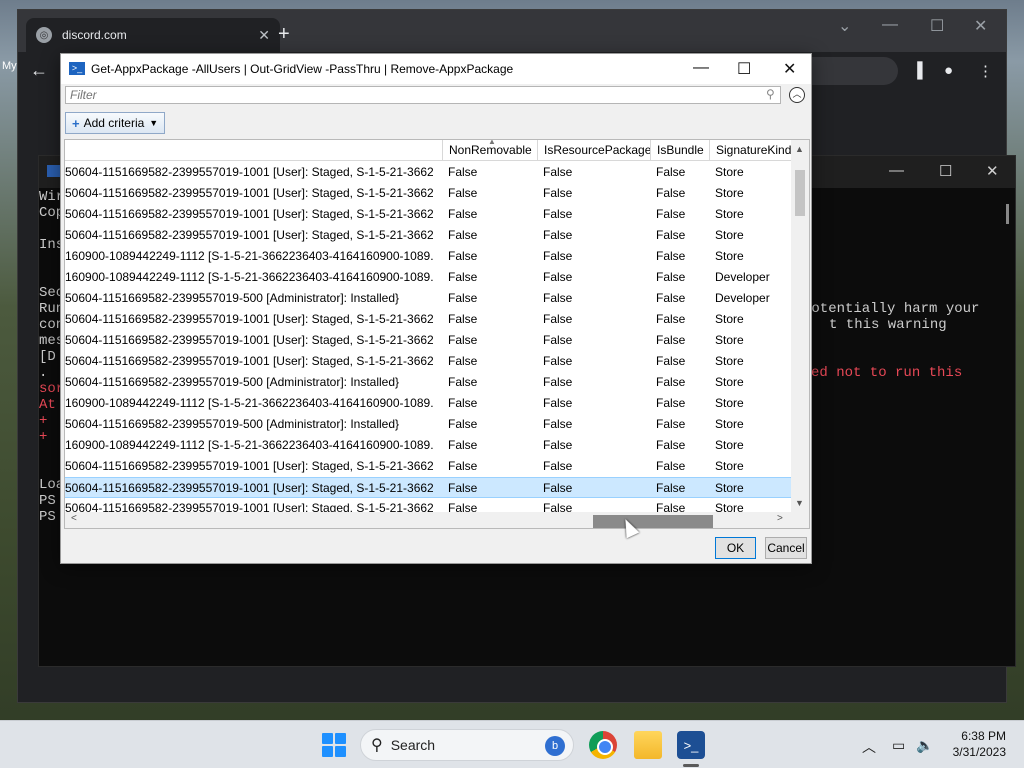 This screenshot has width=1024, height=768. Describe the element at coordinates (512, 31) in the screenshot. I see `tab-strip: ◎ discord.com ✕ + ⌄ — ☐ ✕` at that location.